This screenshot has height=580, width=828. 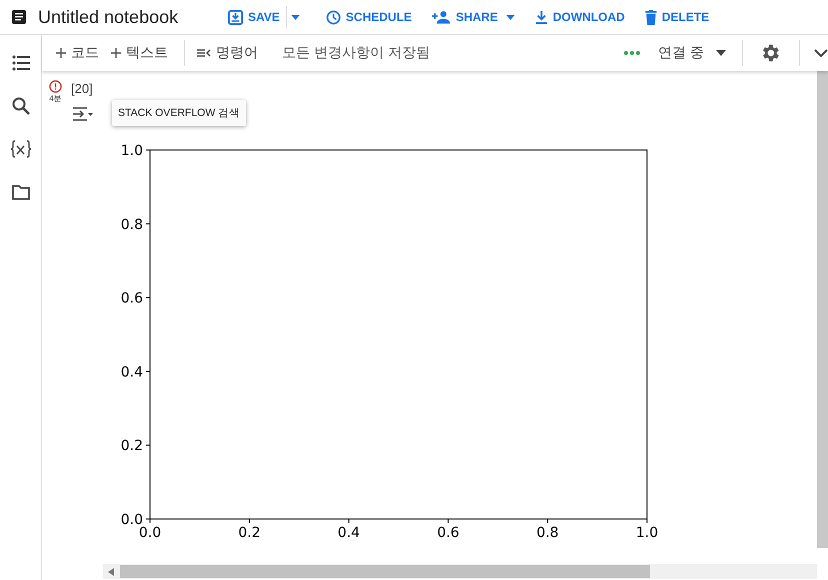 I want to click on tooltip: STACK OVERFLOW 검색, so click(x=179, y=113).